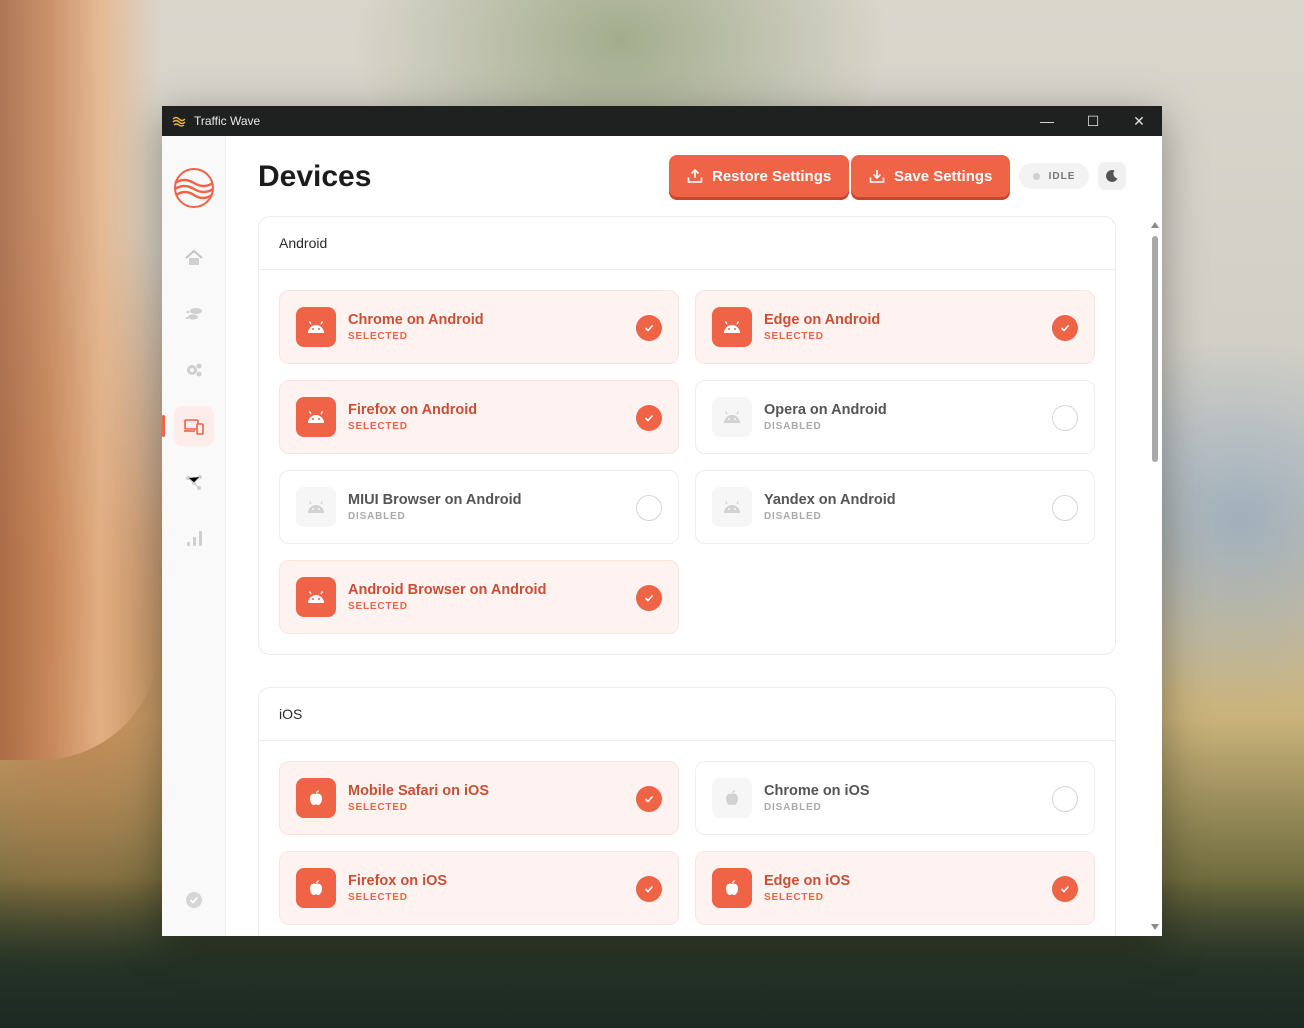 The image size is (1304, 1028). I want to click on traffic-icon, so click(193, 314).